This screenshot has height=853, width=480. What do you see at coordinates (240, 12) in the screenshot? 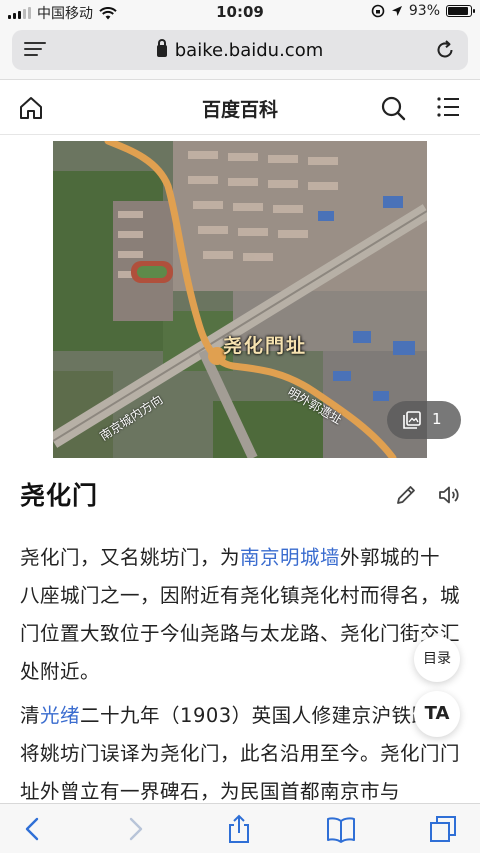
I see `status-bar: 中国移动 10:09 93%` at bounding box center [240, 12].